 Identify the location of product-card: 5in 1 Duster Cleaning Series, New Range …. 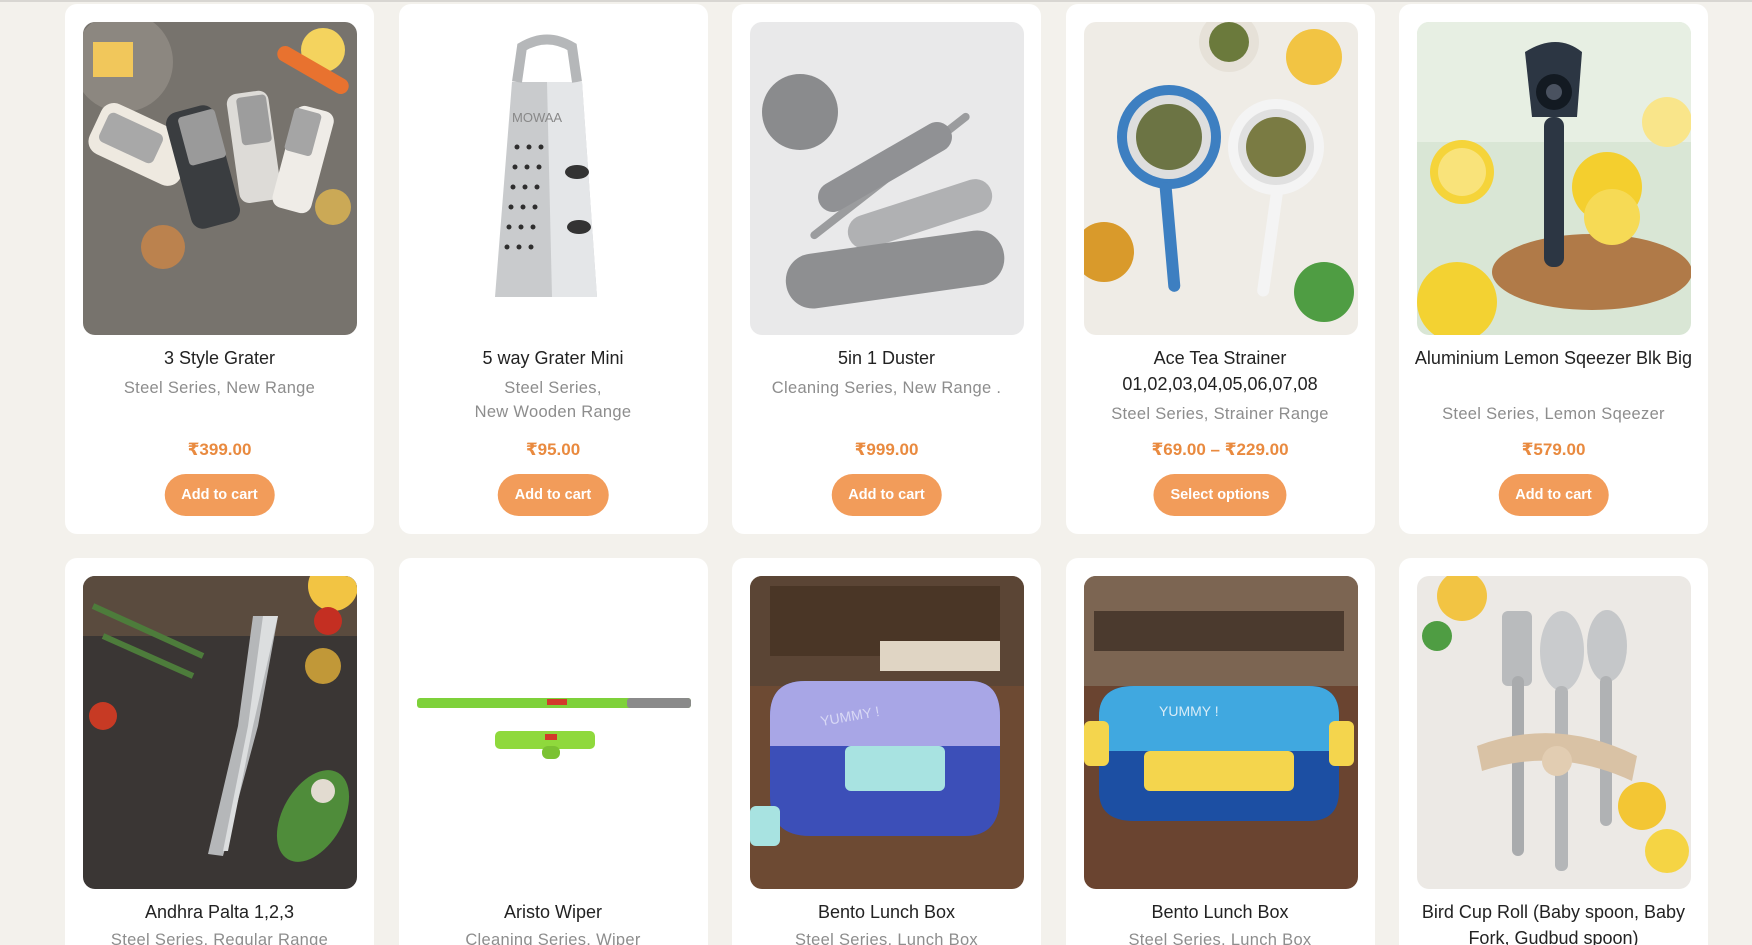
(886, 269).